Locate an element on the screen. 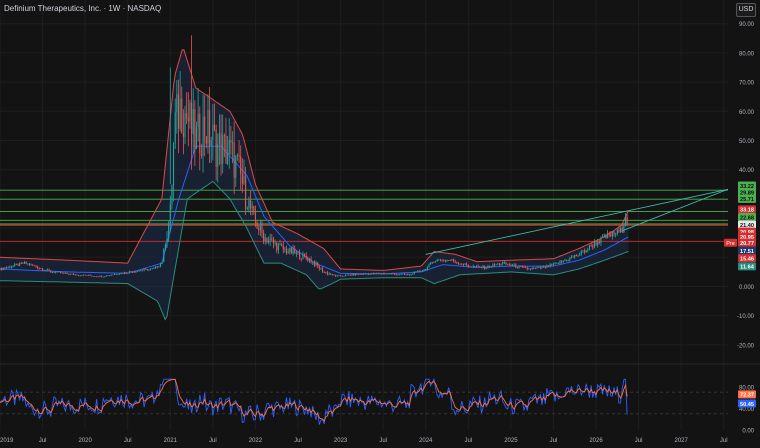 This screenshot has width=760, height=448. price-label: 20.77 is located at coordinates (747, 244).